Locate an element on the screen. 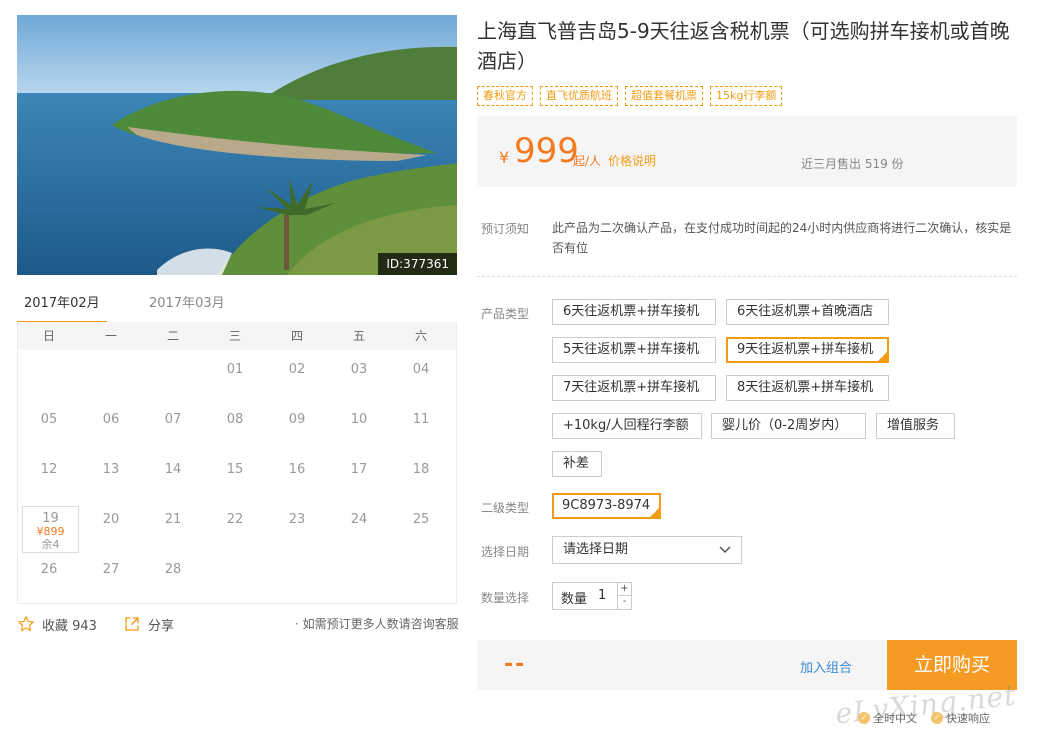 The image size is (1041, 739). badge-chinese-service: ✓ 全时中文 is located at coordinates (887, 718).